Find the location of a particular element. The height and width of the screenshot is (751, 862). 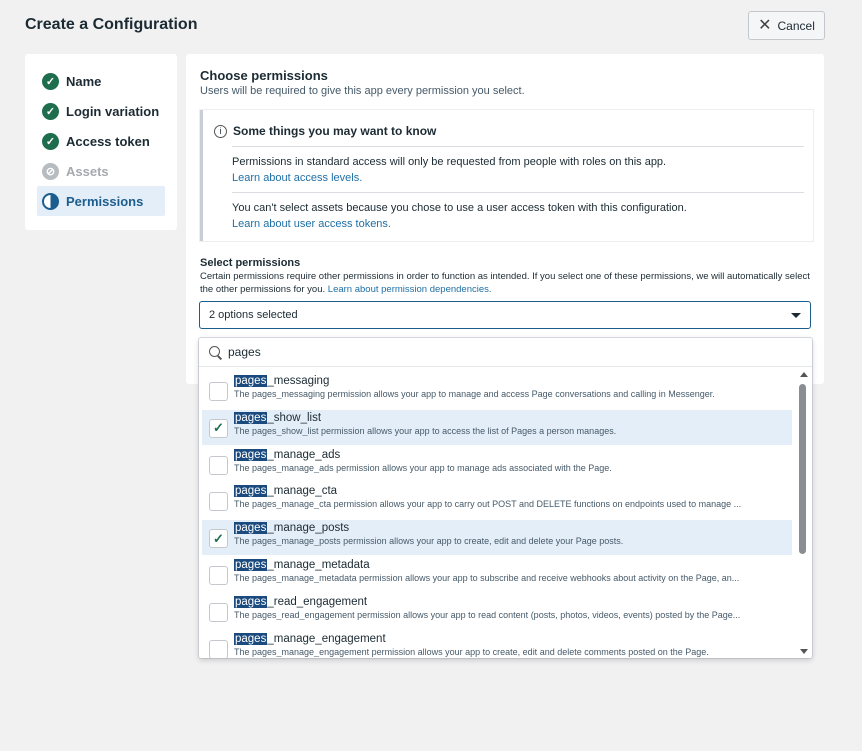

step-assets: ⊘ Assets is located at coordinates (101, 171).